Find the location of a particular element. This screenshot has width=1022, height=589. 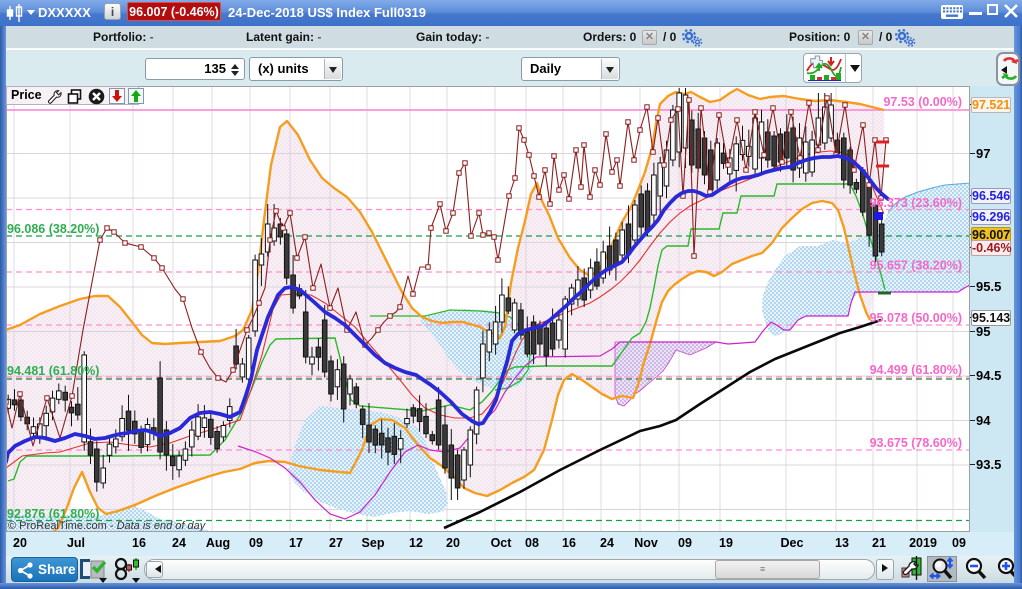

svg-text: 94.499 (61.80%) is located at coordinates (916, 370).